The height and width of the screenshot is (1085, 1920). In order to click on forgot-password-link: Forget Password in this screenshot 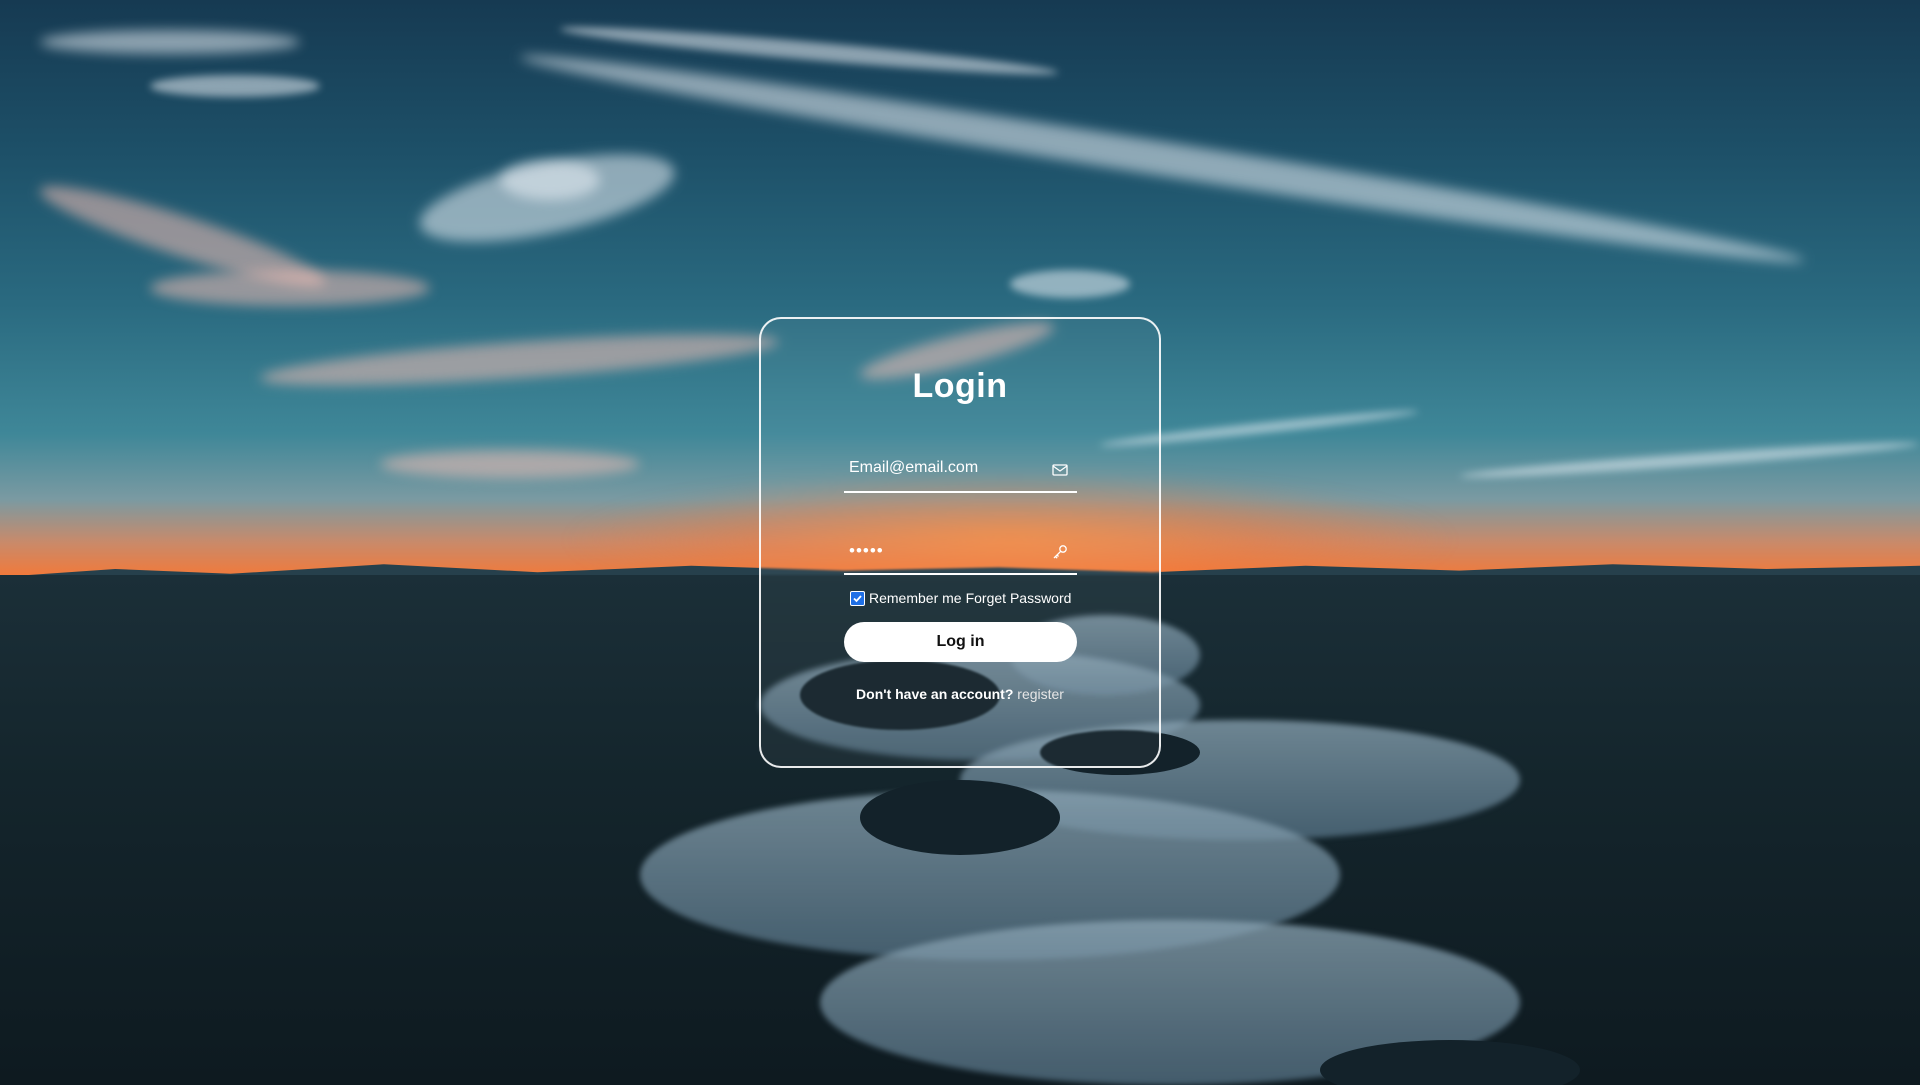, I will do `click(1019, 598)`.